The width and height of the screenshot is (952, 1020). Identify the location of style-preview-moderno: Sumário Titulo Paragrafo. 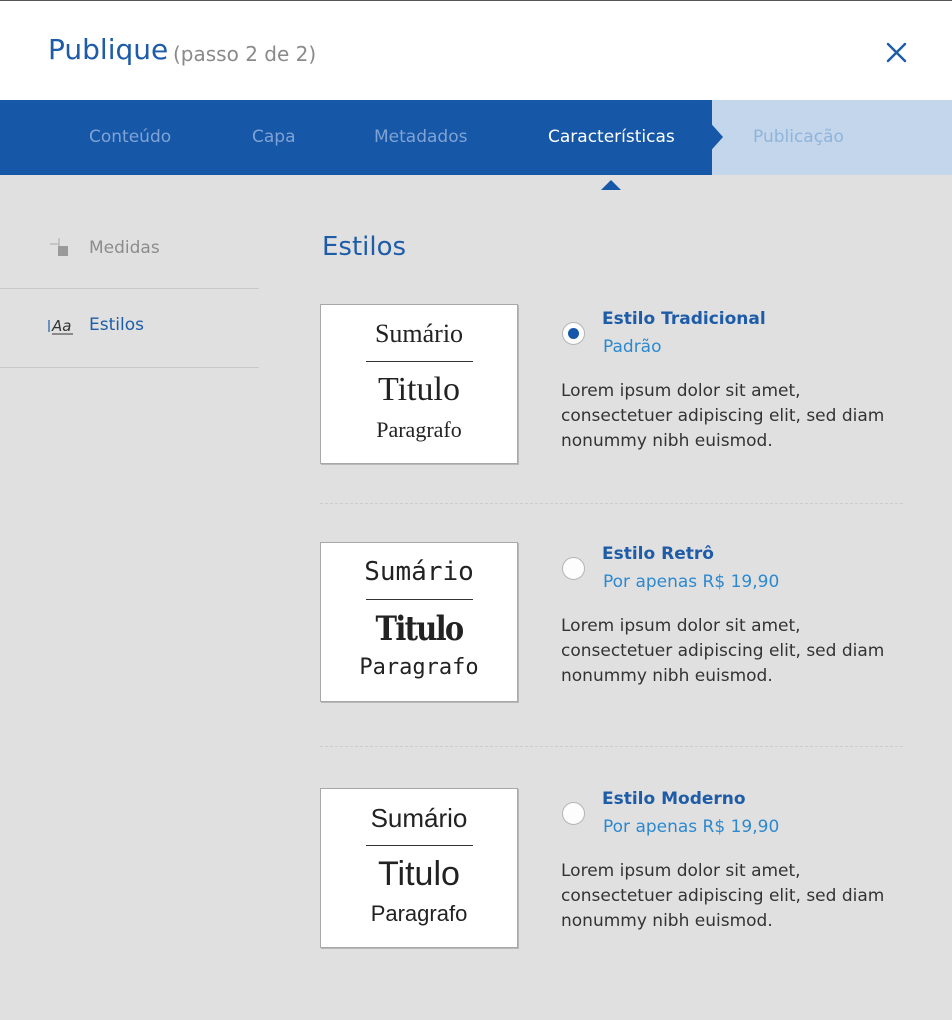
(419, 868).